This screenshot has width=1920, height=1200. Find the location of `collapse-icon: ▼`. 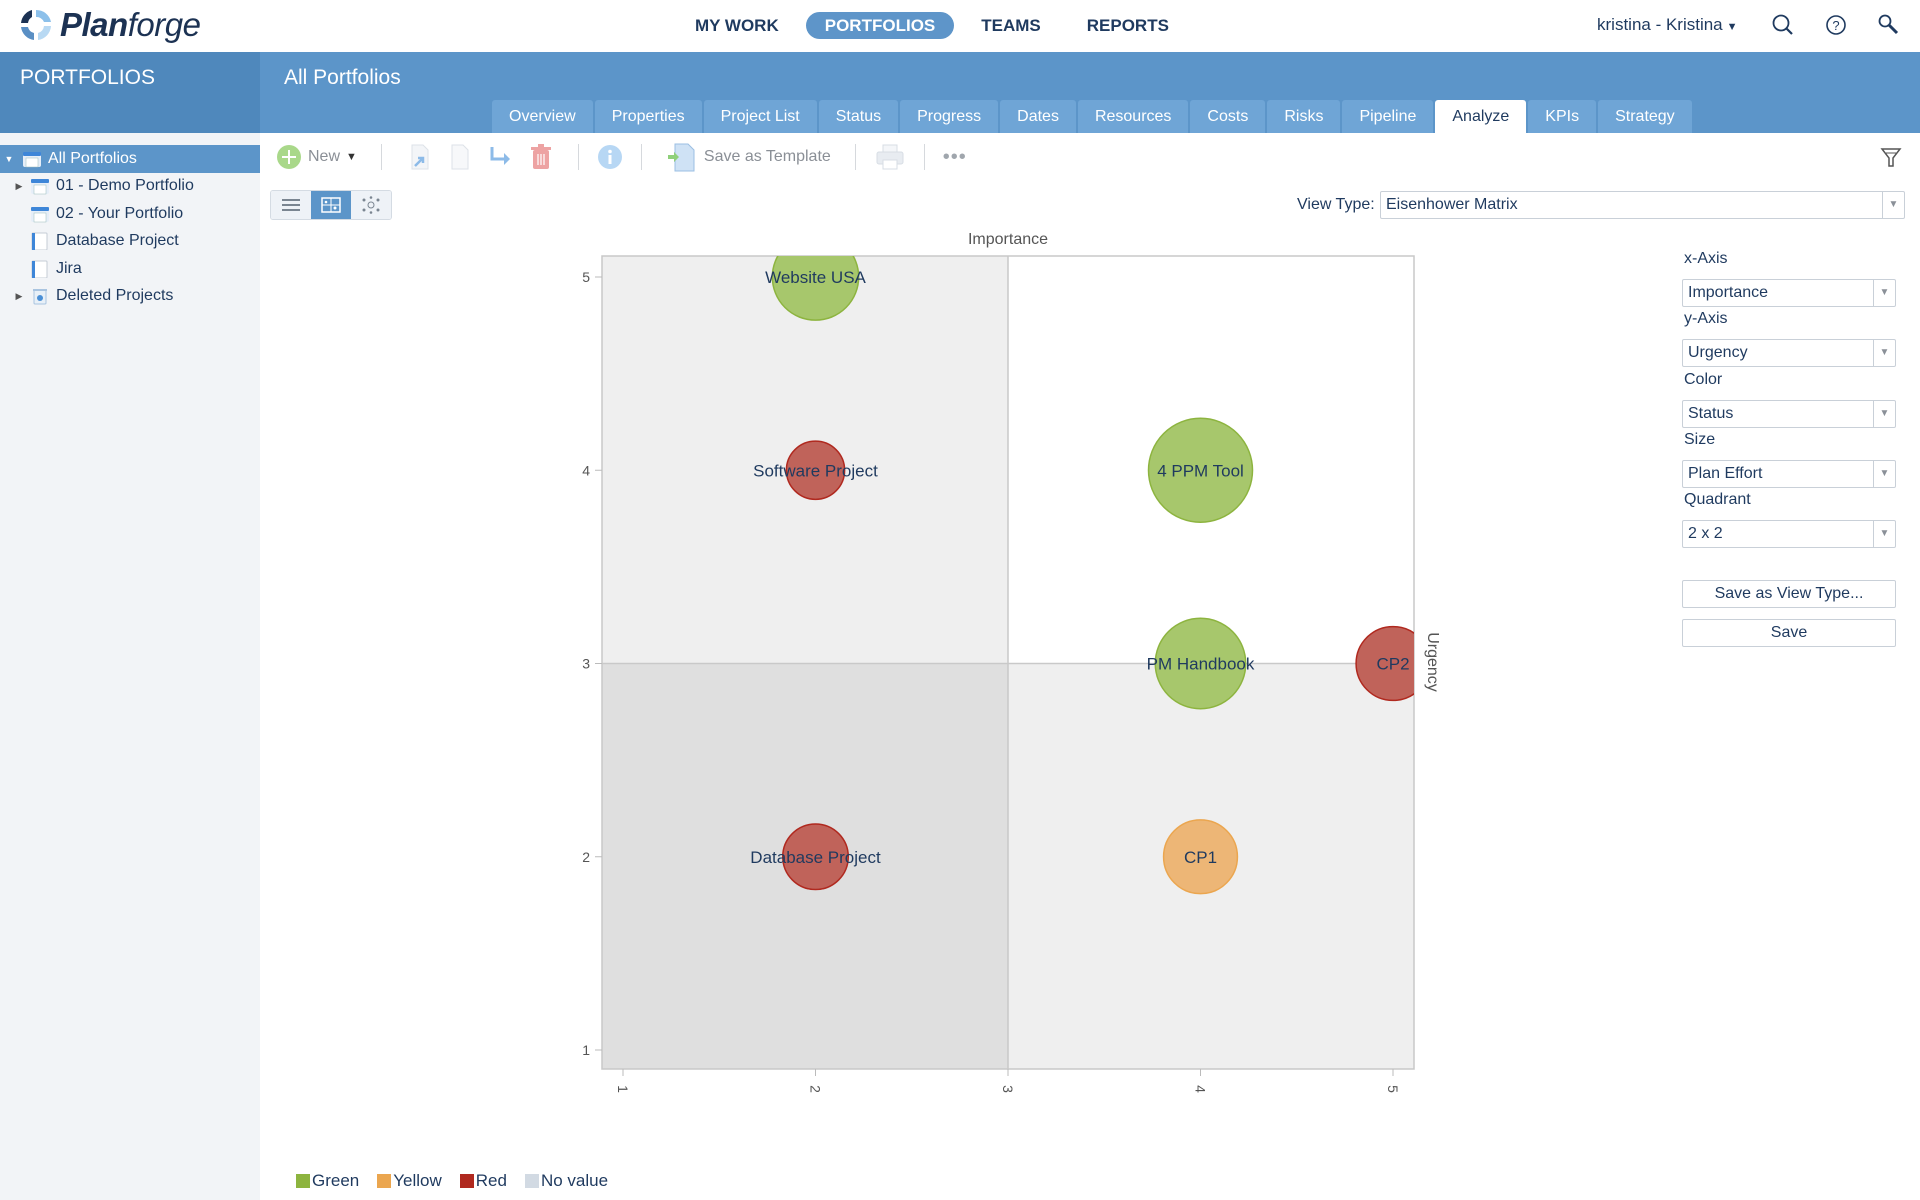

collapse-icon: ▼ is located at coordinates (9, 159).